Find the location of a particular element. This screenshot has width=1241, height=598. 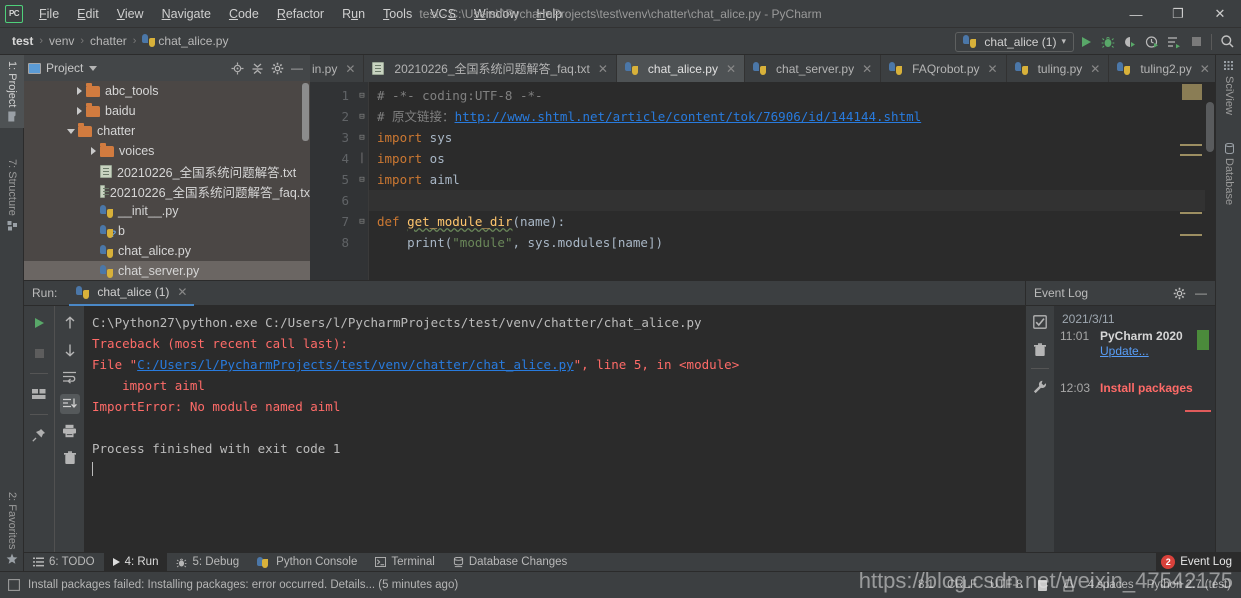

tree-item: chat_server.py is located at coordinates (167, 270).